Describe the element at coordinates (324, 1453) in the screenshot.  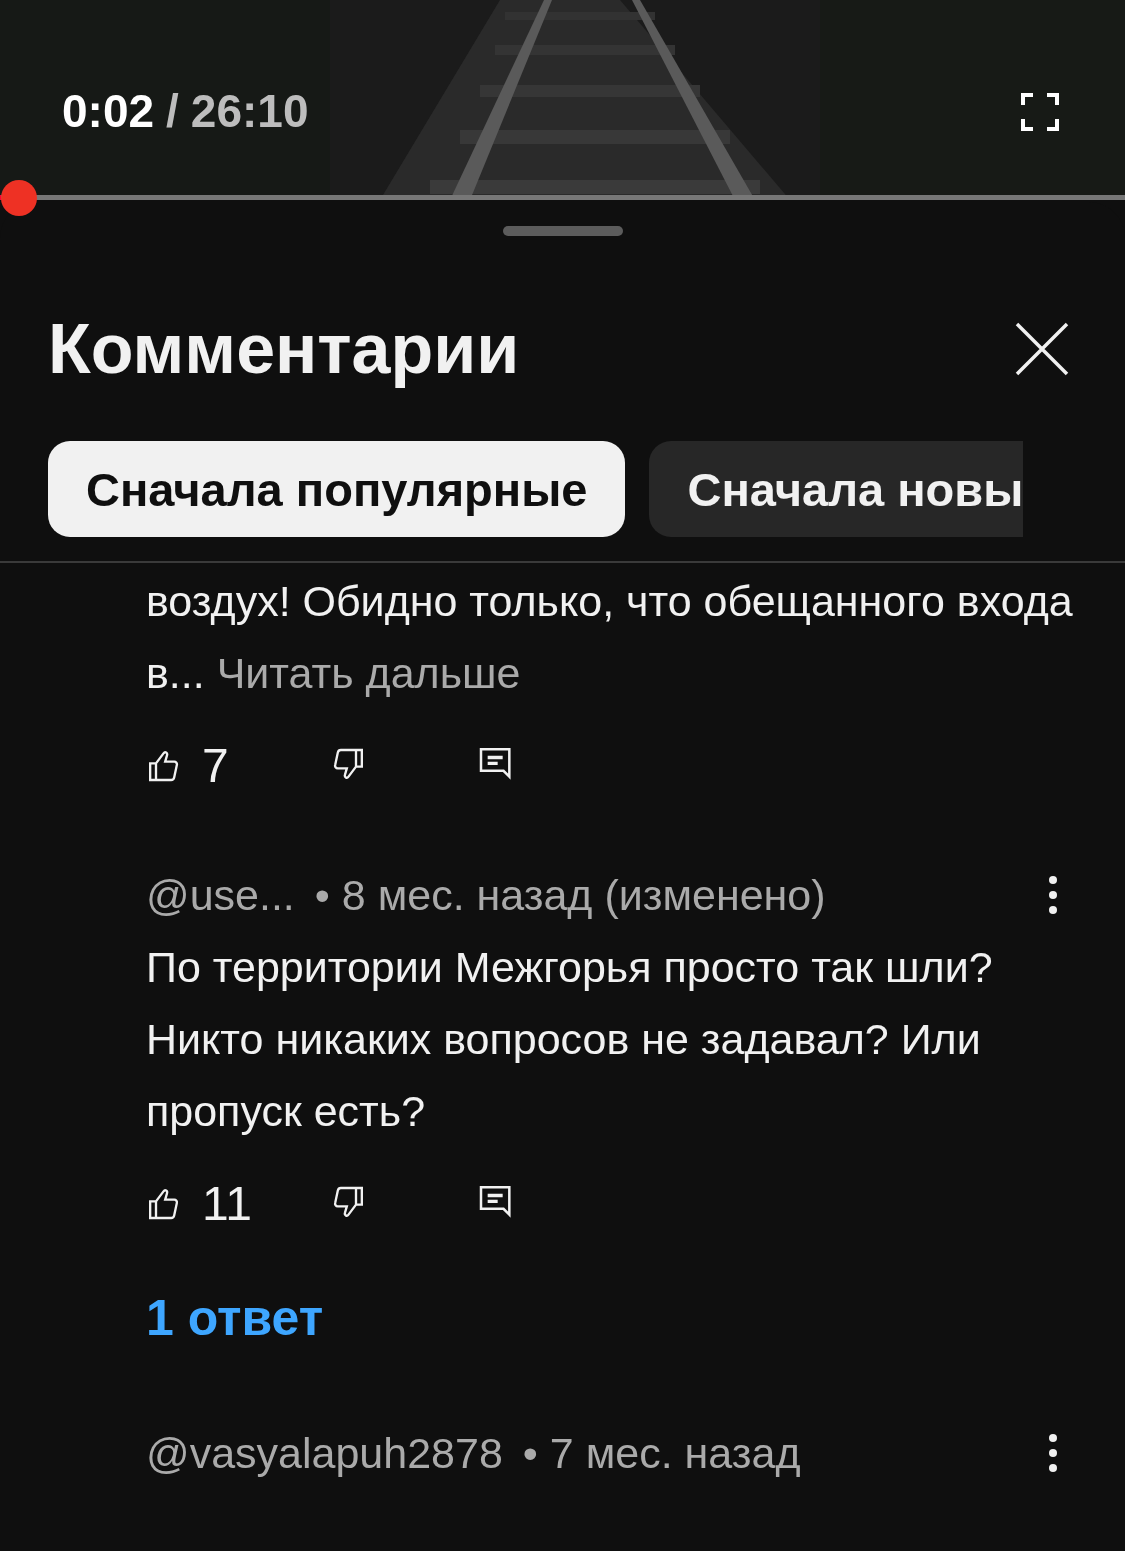
I see `comment-author: @vasyalapuh2878` at that location.